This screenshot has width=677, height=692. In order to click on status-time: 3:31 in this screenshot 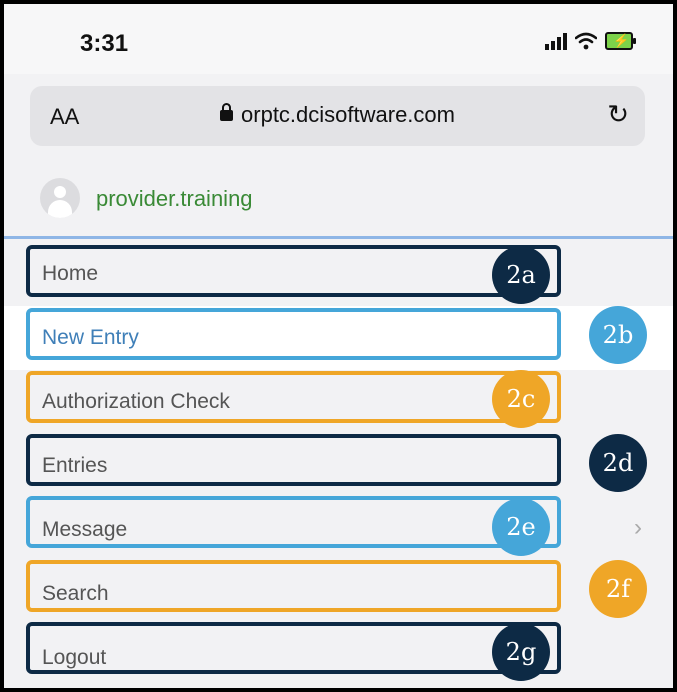, I will do `click(104, 43)`.